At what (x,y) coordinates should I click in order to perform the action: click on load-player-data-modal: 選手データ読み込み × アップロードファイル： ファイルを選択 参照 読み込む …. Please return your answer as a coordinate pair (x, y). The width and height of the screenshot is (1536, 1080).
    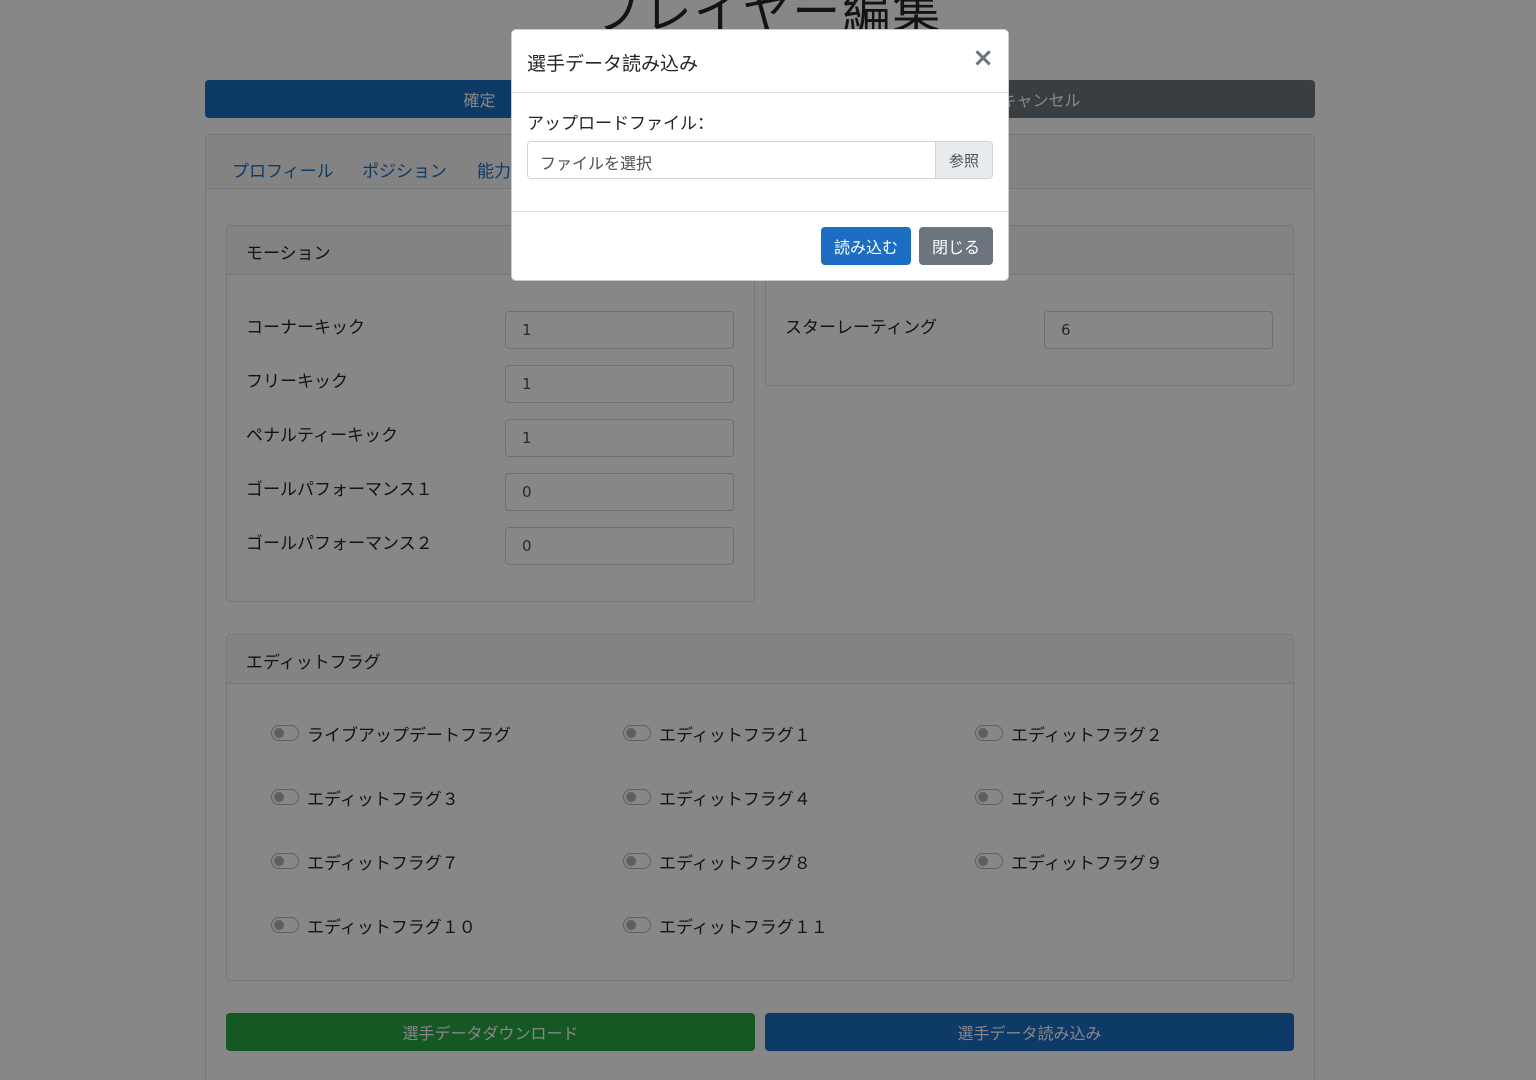
    Looking at the image, I should click on (760, 155).